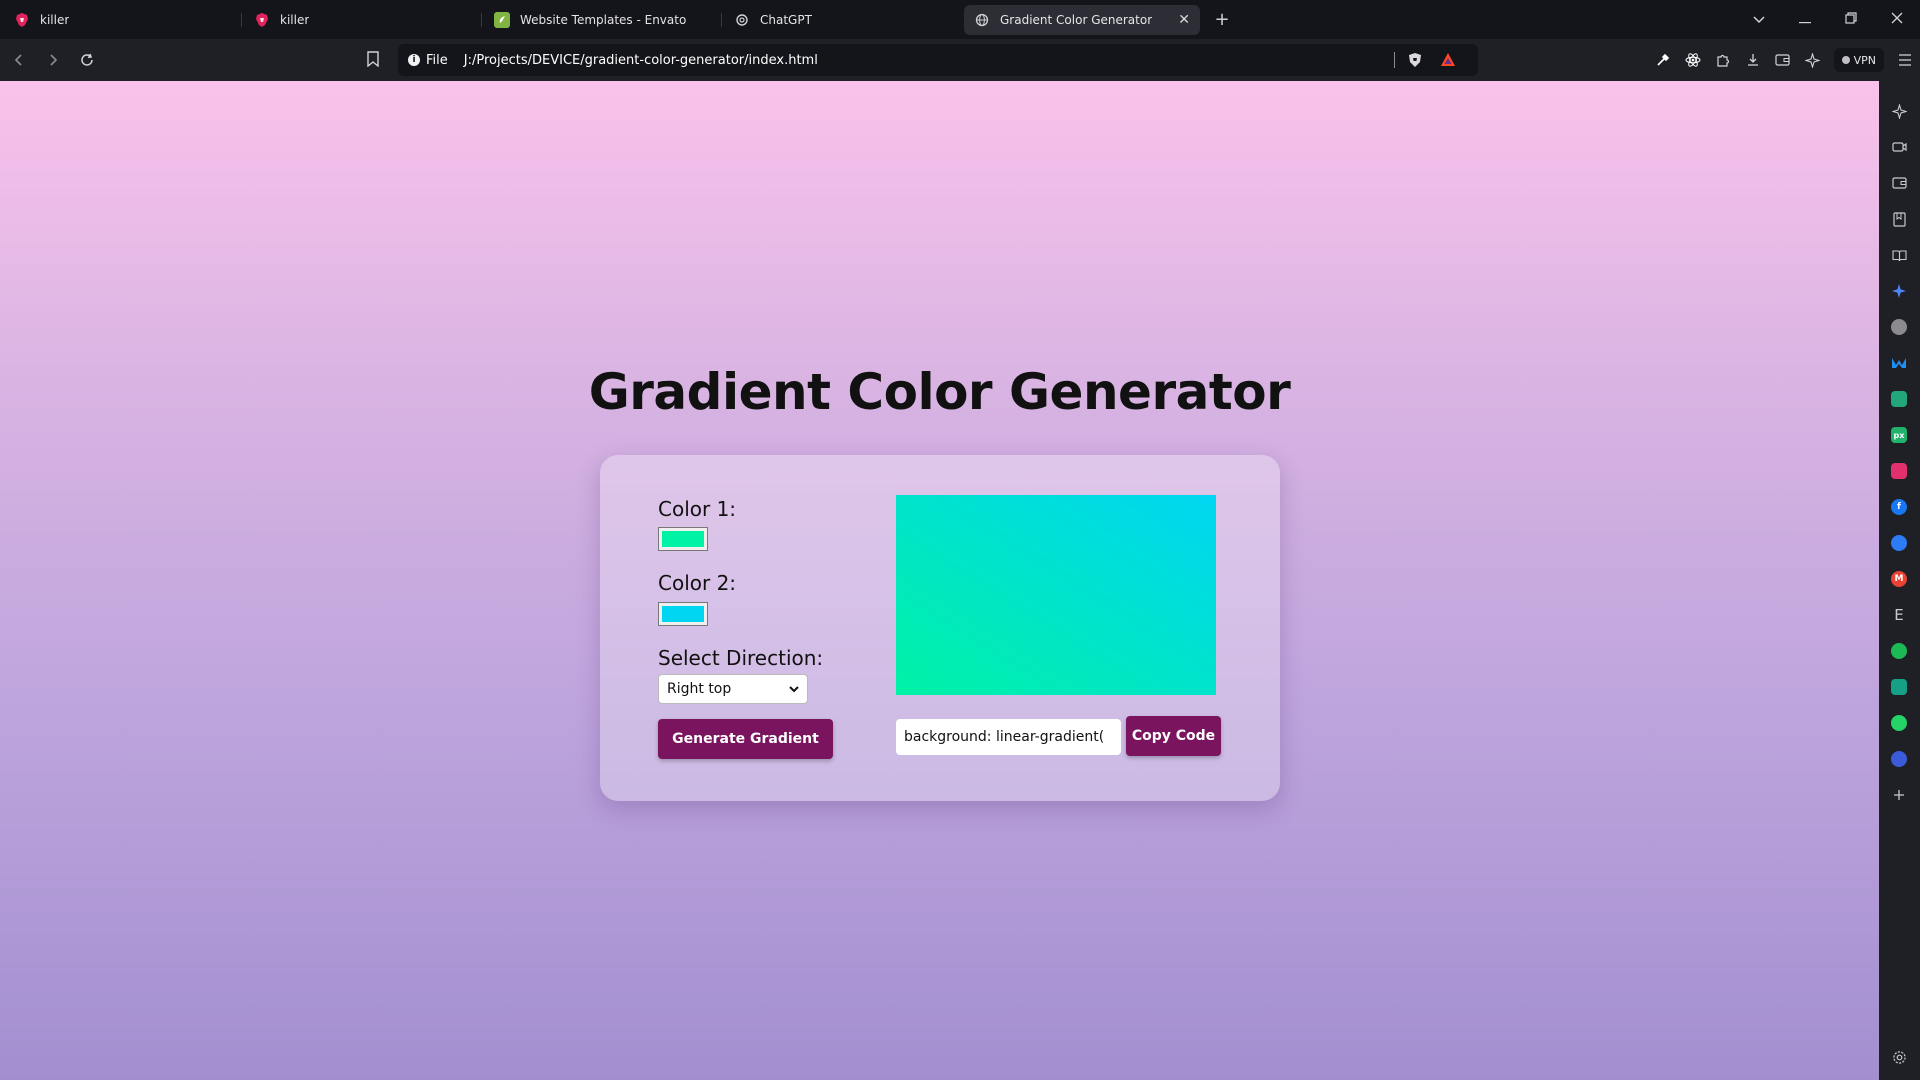 The image size is (1920, 1080). Describe the element at coordinates (1899, 795) in the screenshot. I see `plus-icon` at that location.